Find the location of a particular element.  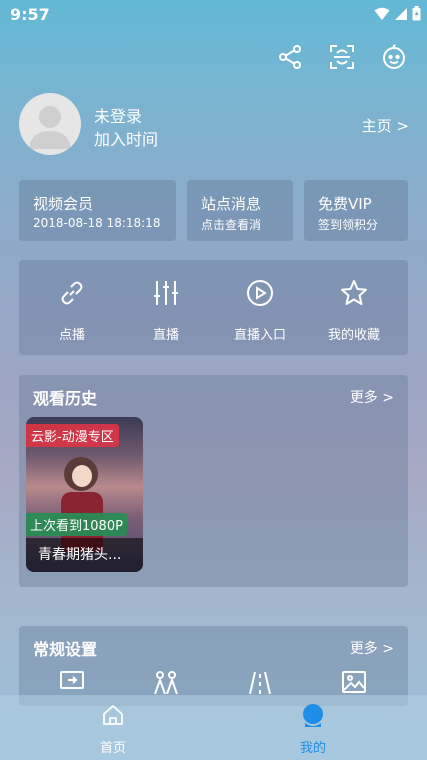

free-vip-card: 免费VIP 签到领积分 is located at coordinates (356, 210).